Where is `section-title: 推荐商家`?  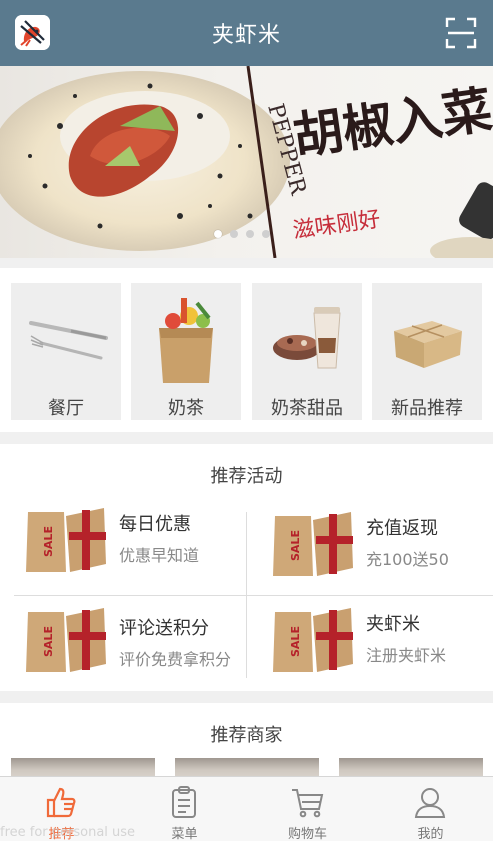
section-title: 推荐商家 is located at coordinates (246, 735).